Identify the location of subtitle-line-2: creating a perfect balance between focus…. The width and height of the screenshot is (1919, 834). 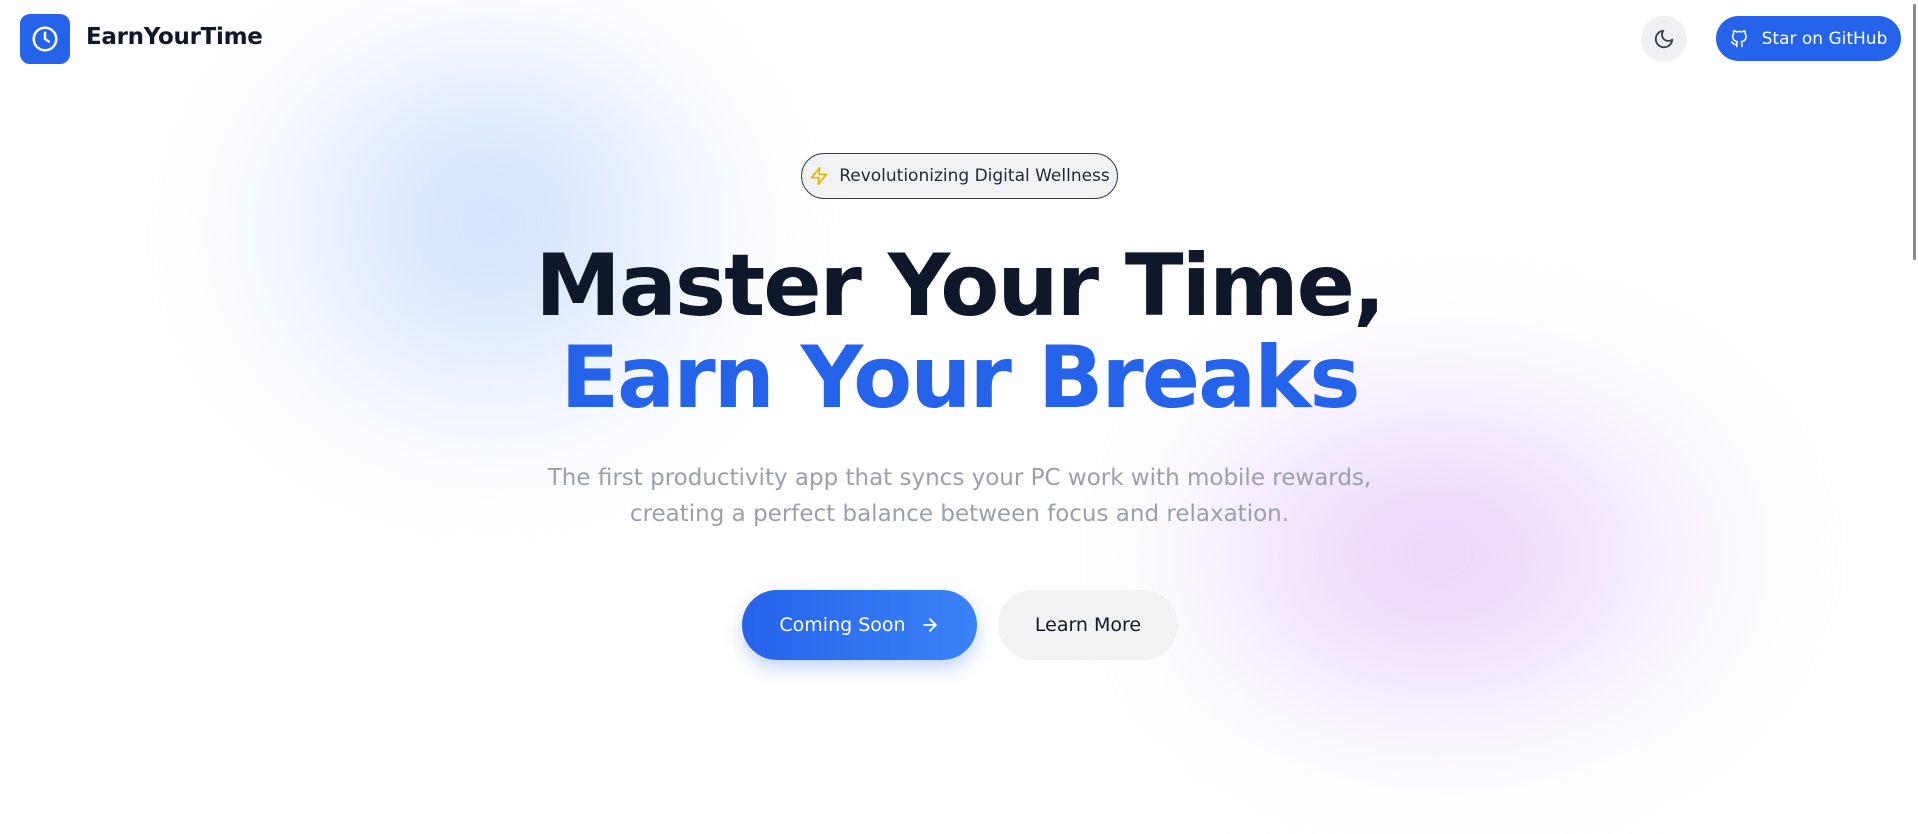
(959, 514).